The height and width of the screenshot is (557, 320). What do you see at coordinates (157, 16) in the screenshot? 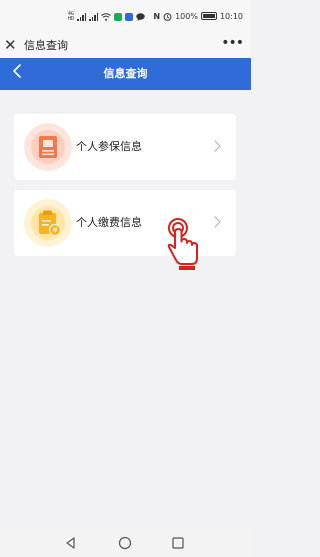
I see `nfc-icon: N` at bounding box center [157, 16].